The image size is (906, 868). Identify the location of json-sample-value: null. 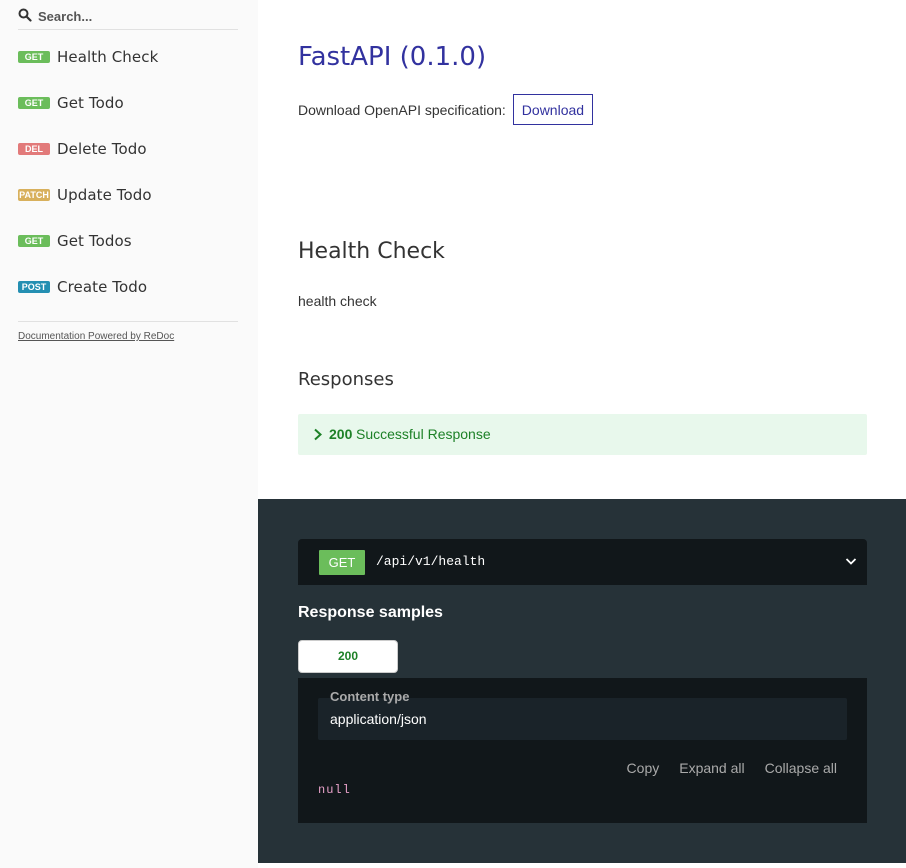
(334, 790).